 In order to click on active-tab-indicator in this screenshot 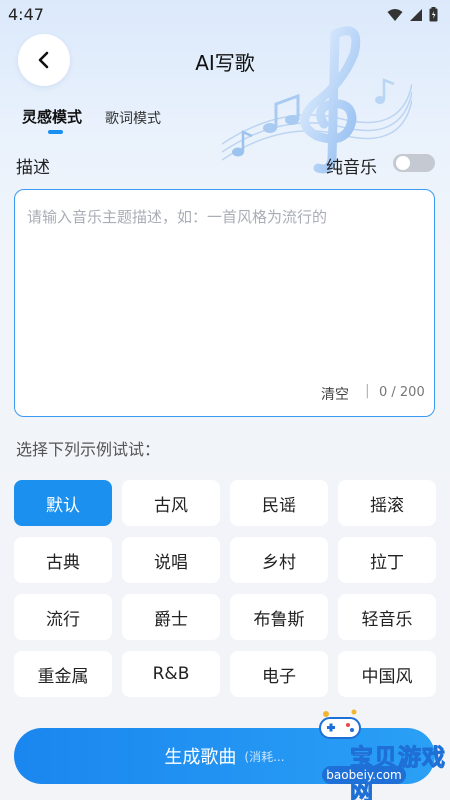, I will do `click(55, 132)`.